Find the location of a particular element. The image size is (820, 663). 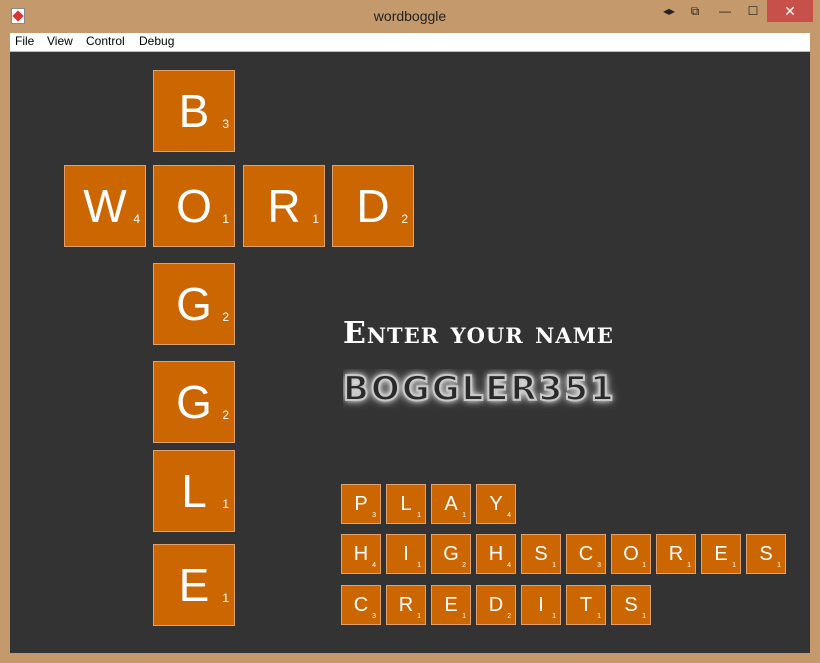

tile-letter: E is located at coordinates (194, 585).